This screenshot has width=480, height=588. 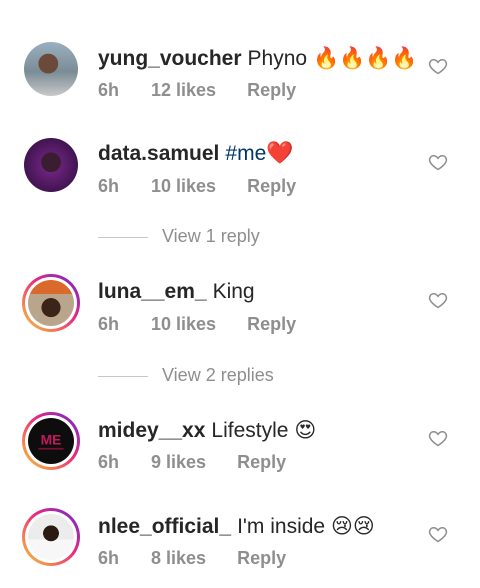 I want to click on comment-line: midey__xx Lifestyle 😍, so click(x=207, y=430).